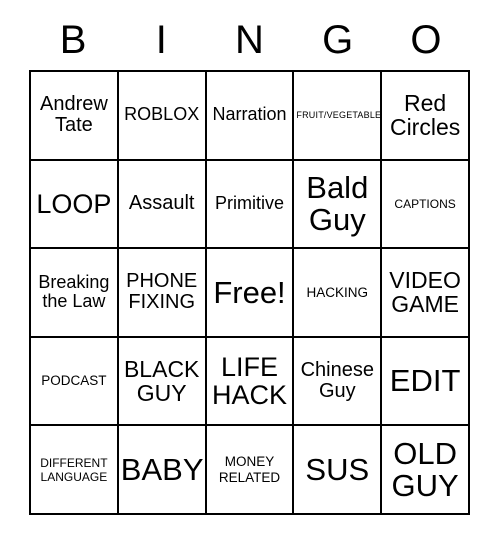 The image size is (500, 544). I want to click on bingo-cell-label: Assault, so click(161, 203).